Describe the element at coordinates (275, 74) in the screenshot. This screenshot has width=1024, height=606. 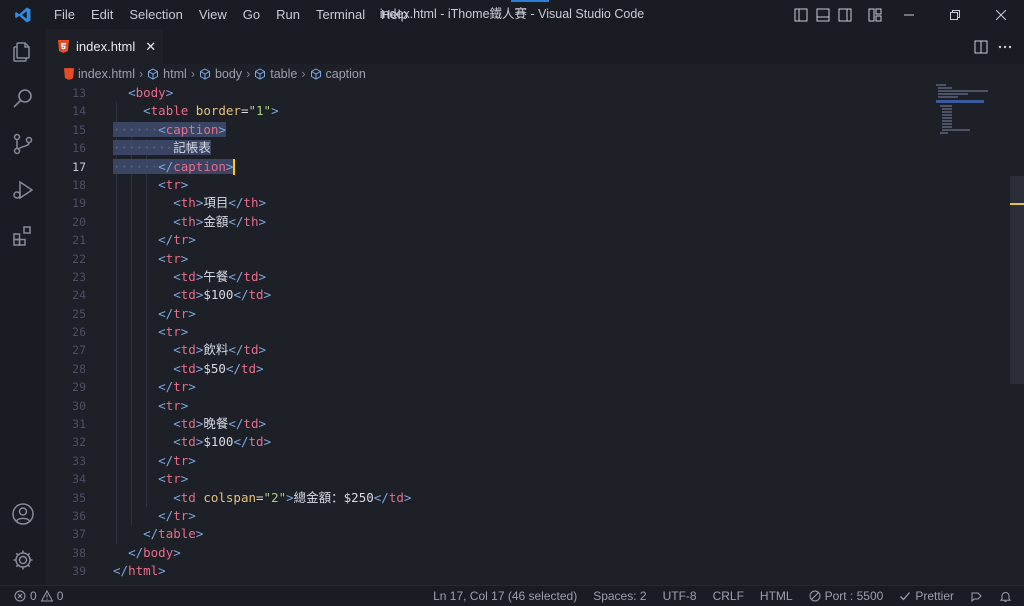
I see `breadcrumb-table: table` at that location.